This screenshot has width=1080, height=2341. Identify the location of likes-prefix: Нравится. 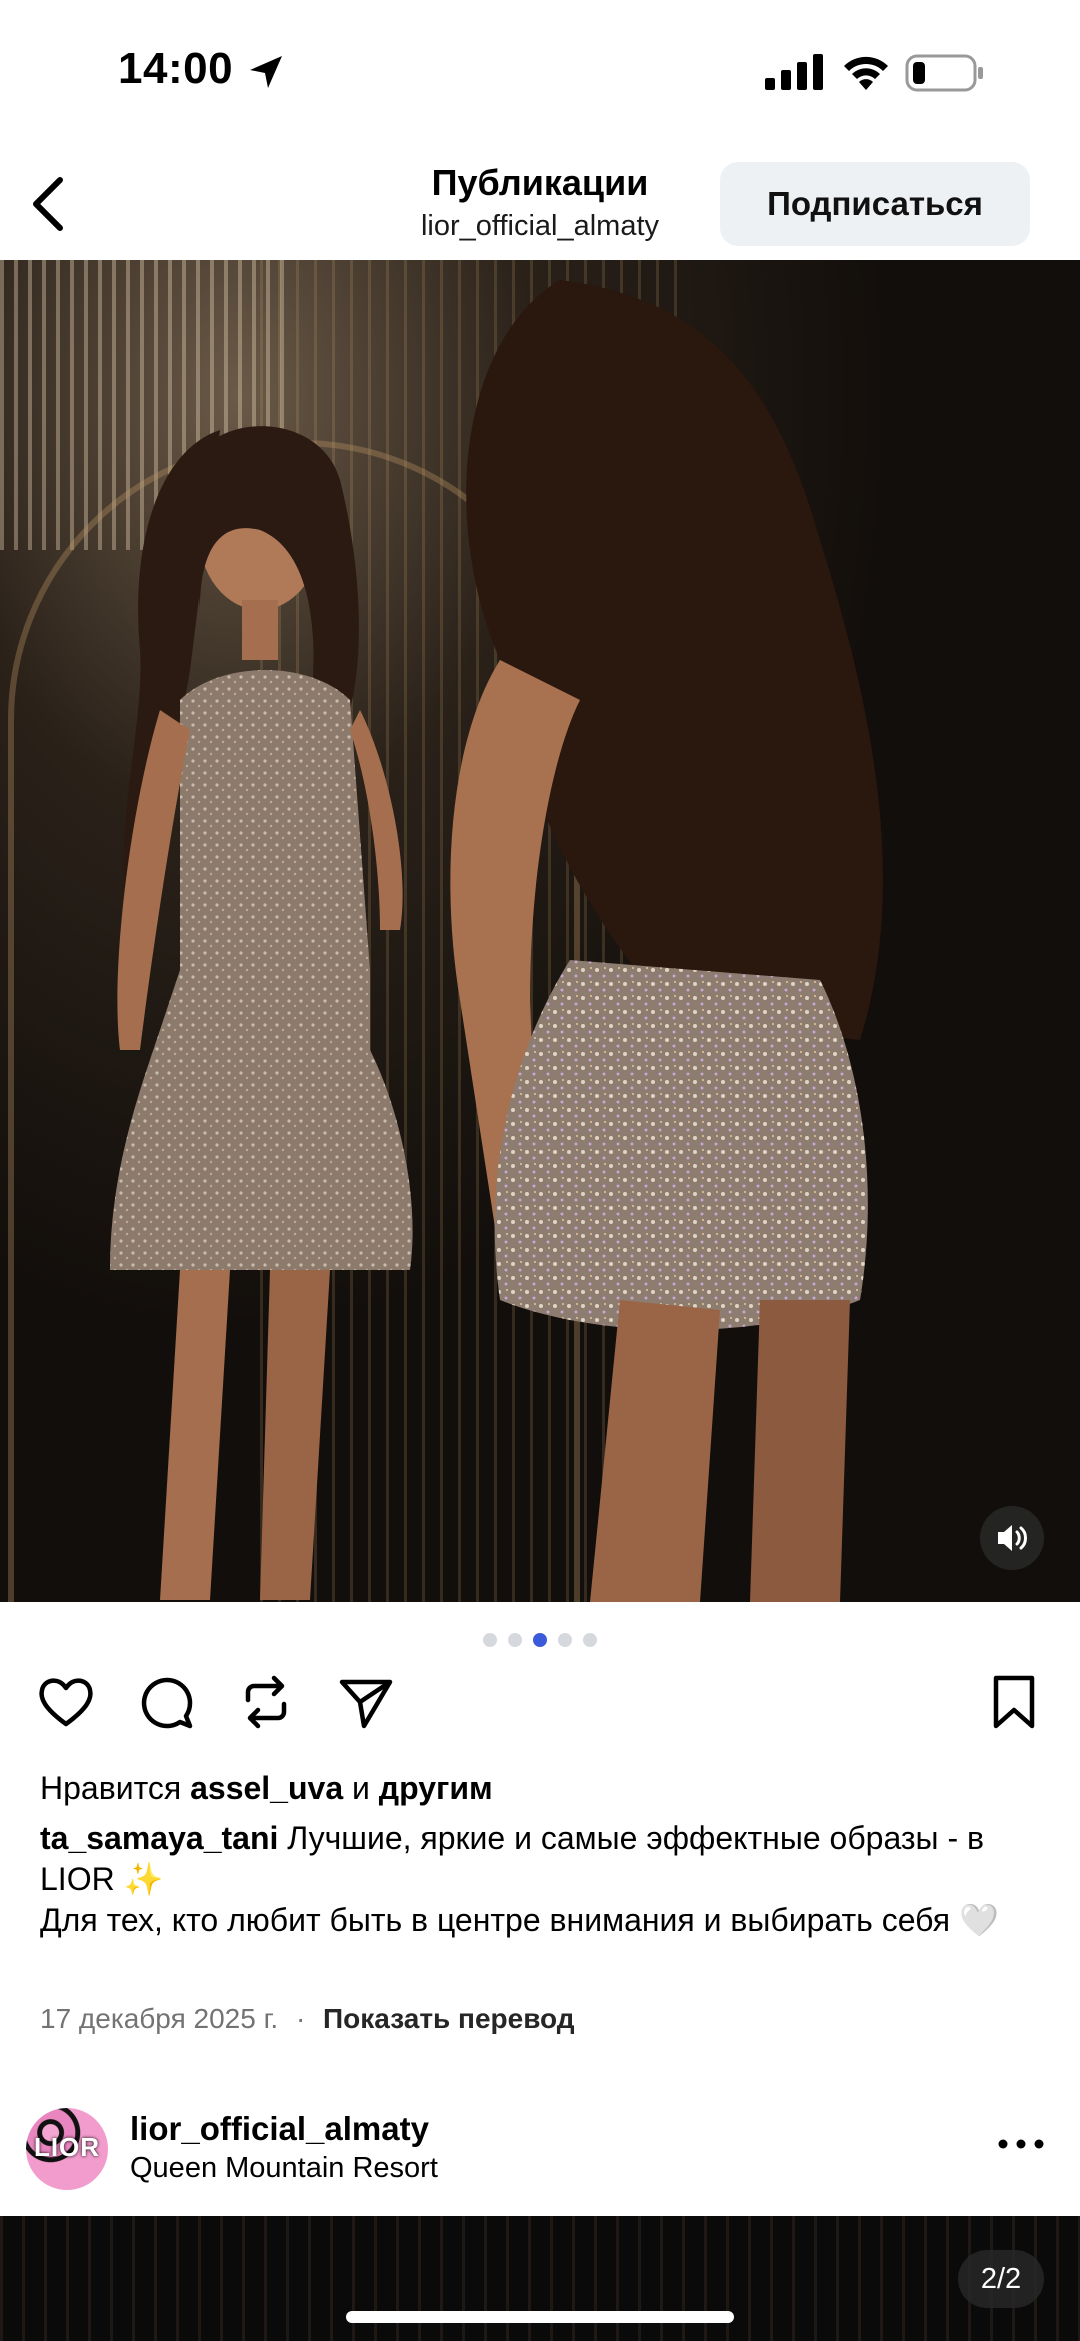
(111, 1788).